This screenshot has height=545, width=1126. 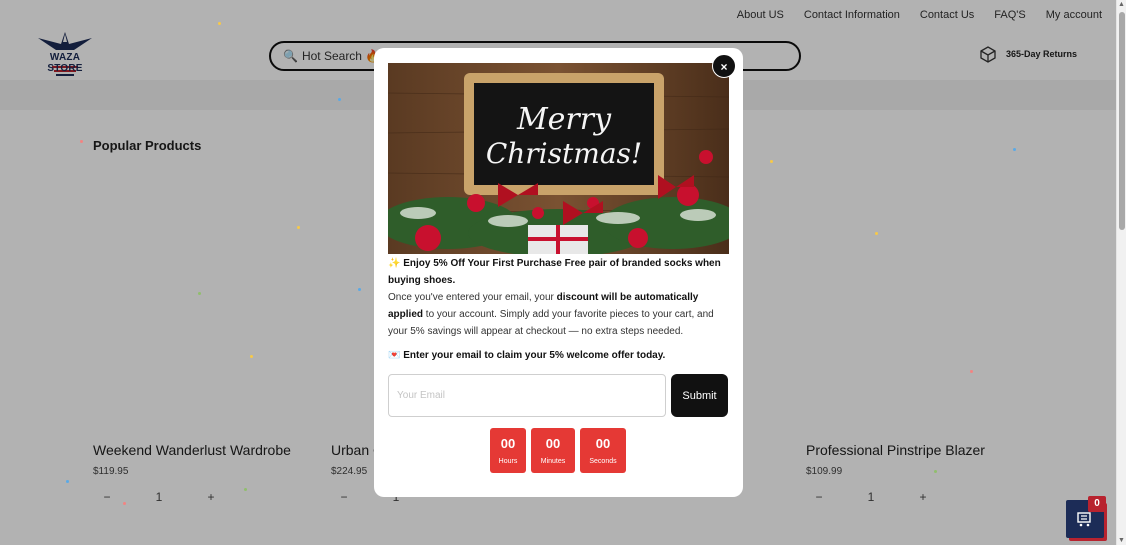 I want to click on email-input, so click(x=527, y=395).